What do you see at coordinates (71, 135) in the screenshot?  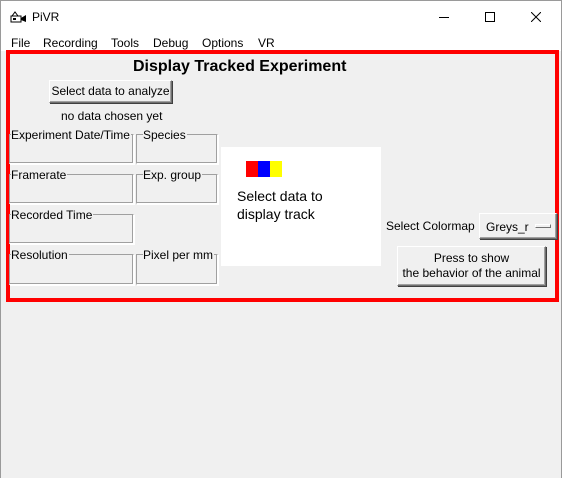 I see `experiment-date-label: Experiment Date/Time` at bounding box center [71, 135].